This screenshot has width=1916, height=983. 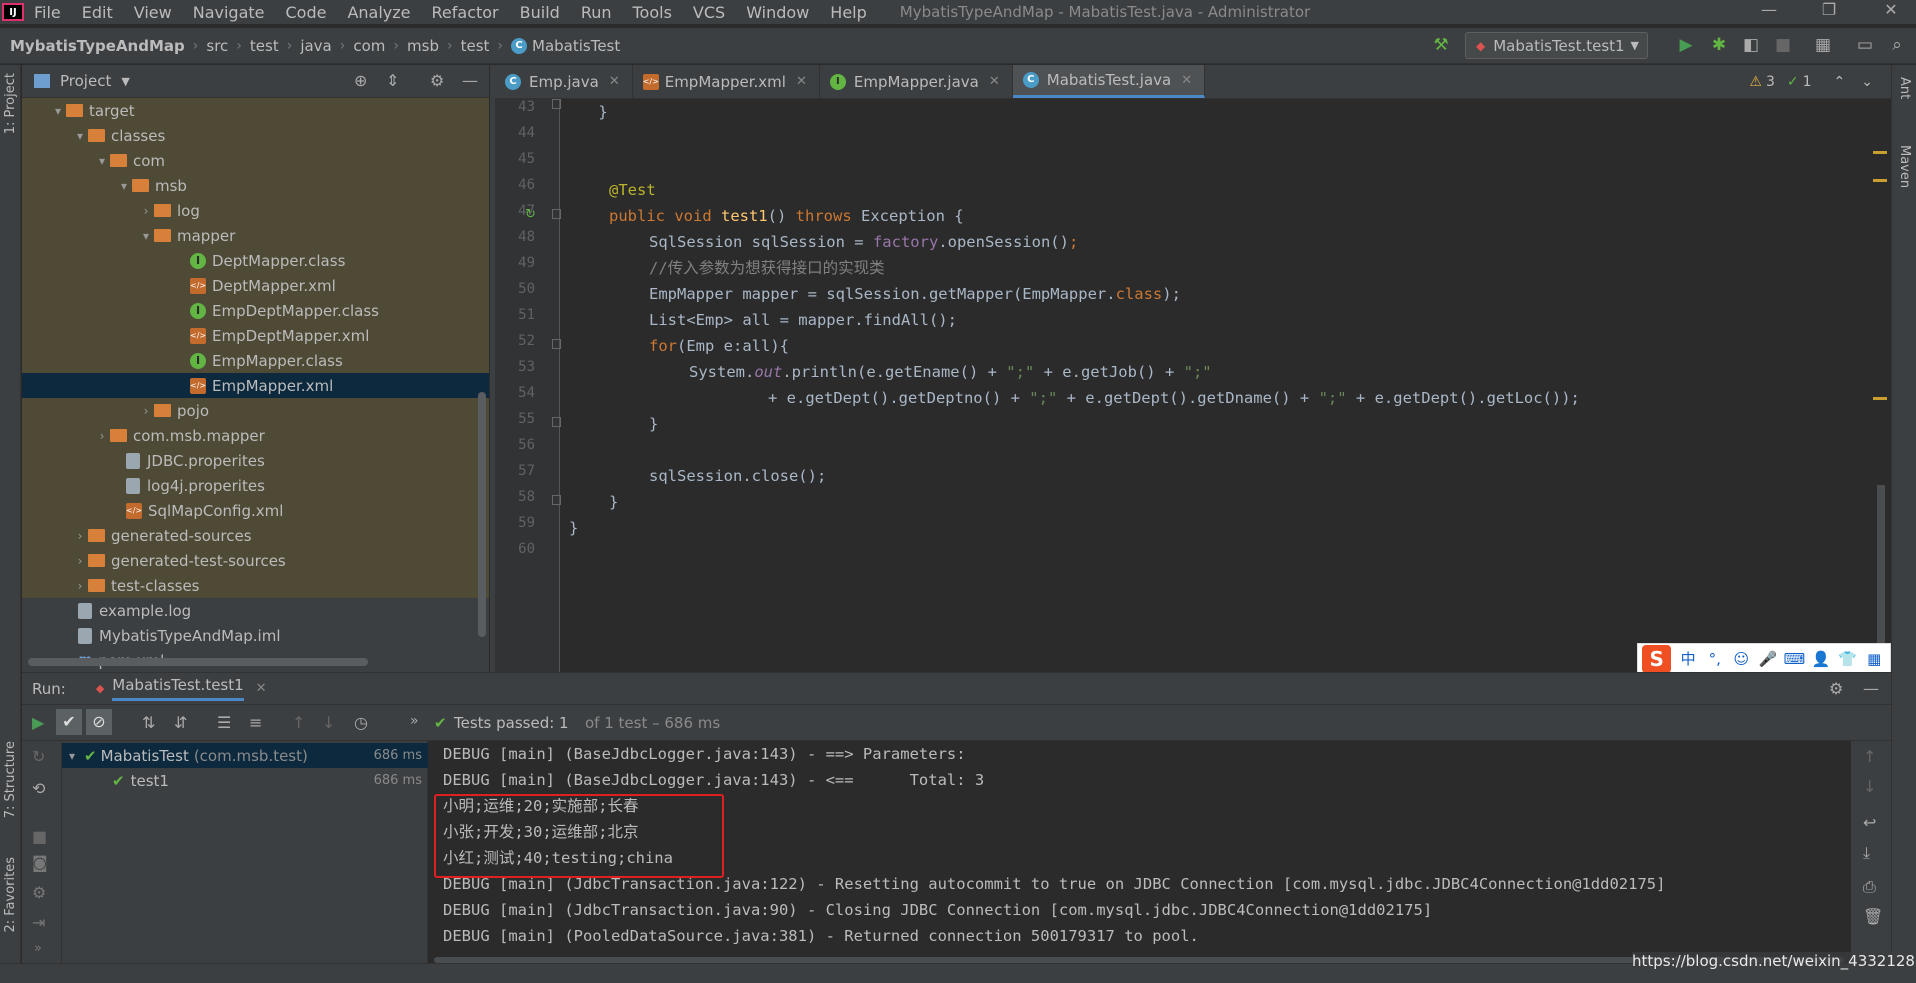 What do you see at coordinates (1891, 11) in the screenshot?
I see `close-window-icon: ✕` at bounding box center [1891, 11].